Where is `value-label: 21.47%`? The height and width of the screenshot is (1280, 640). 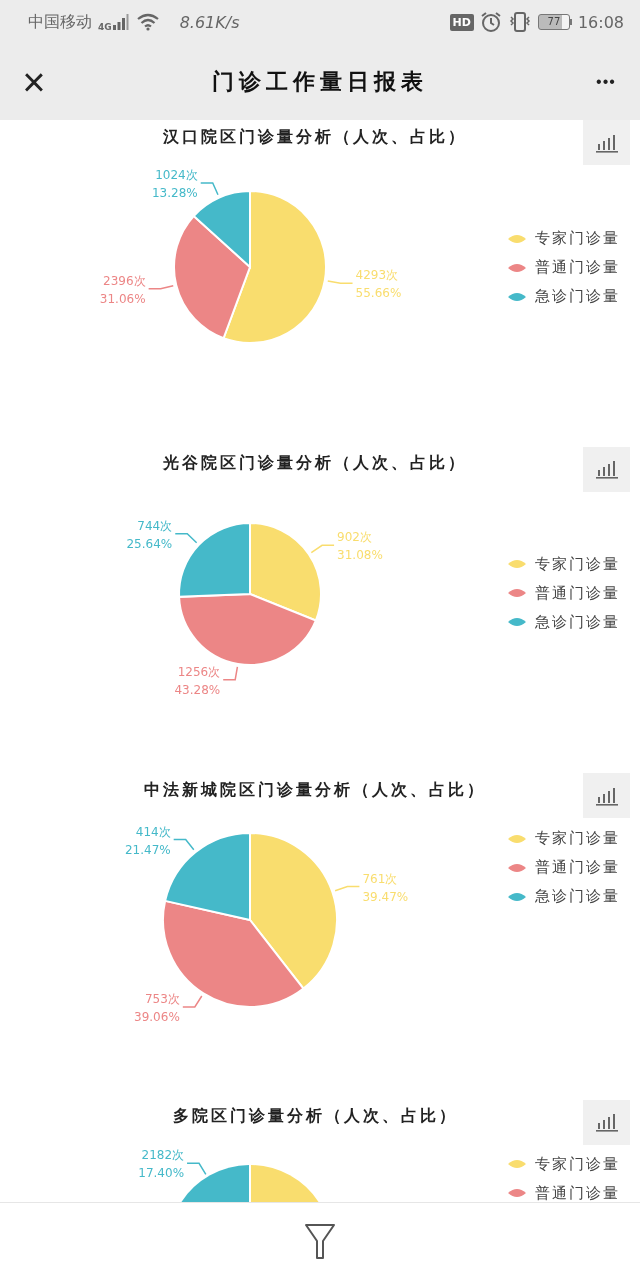 value-label: 21.47% is located at coordinates (147, 849).